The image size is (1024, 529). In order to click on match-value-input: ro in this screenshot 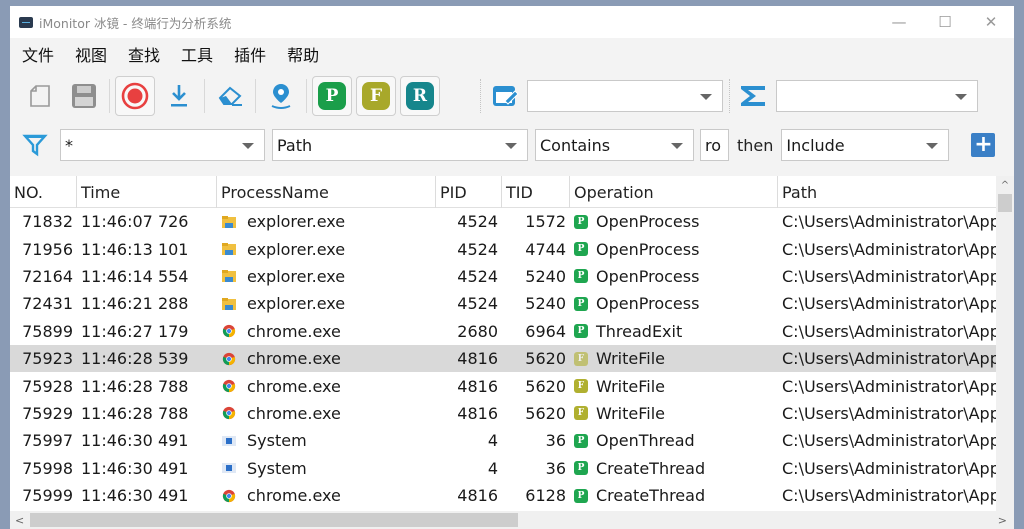, I will do `click(714, 145)`.